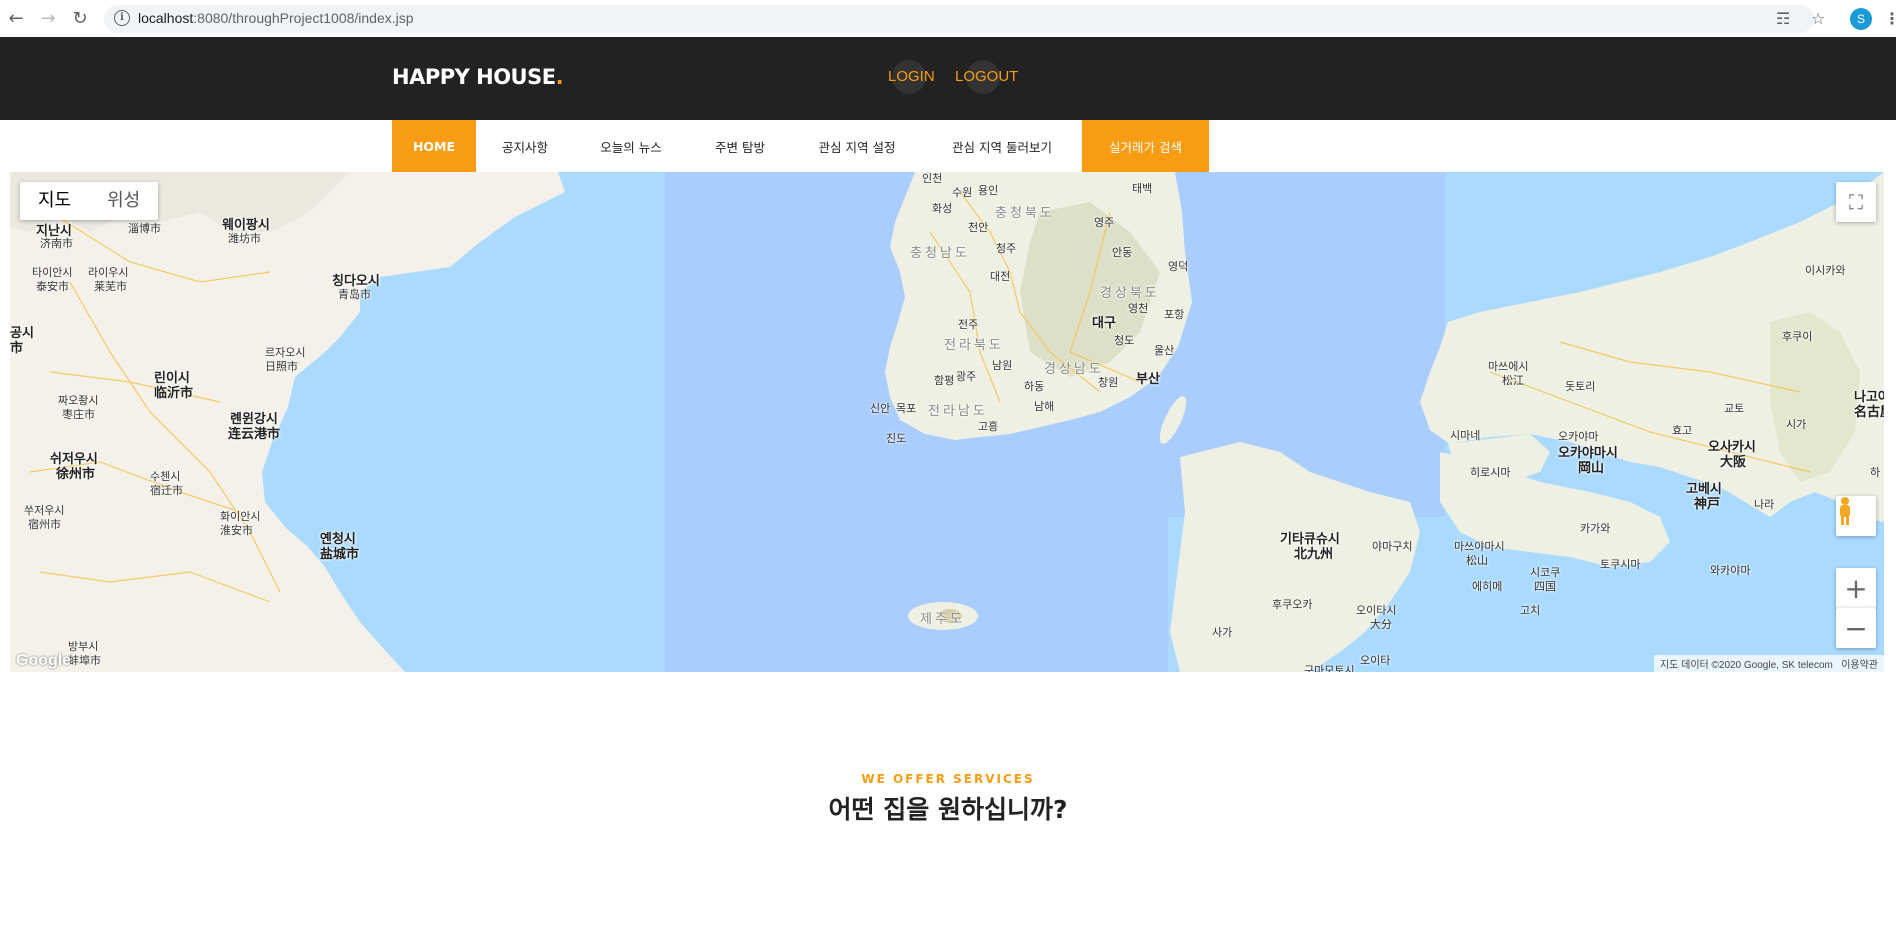 The image size is (1896, 952). What do you see at coordinates (1034, 386) in the screenshot?
I see `map-label: 하동` at bounding box center [1034, 386].